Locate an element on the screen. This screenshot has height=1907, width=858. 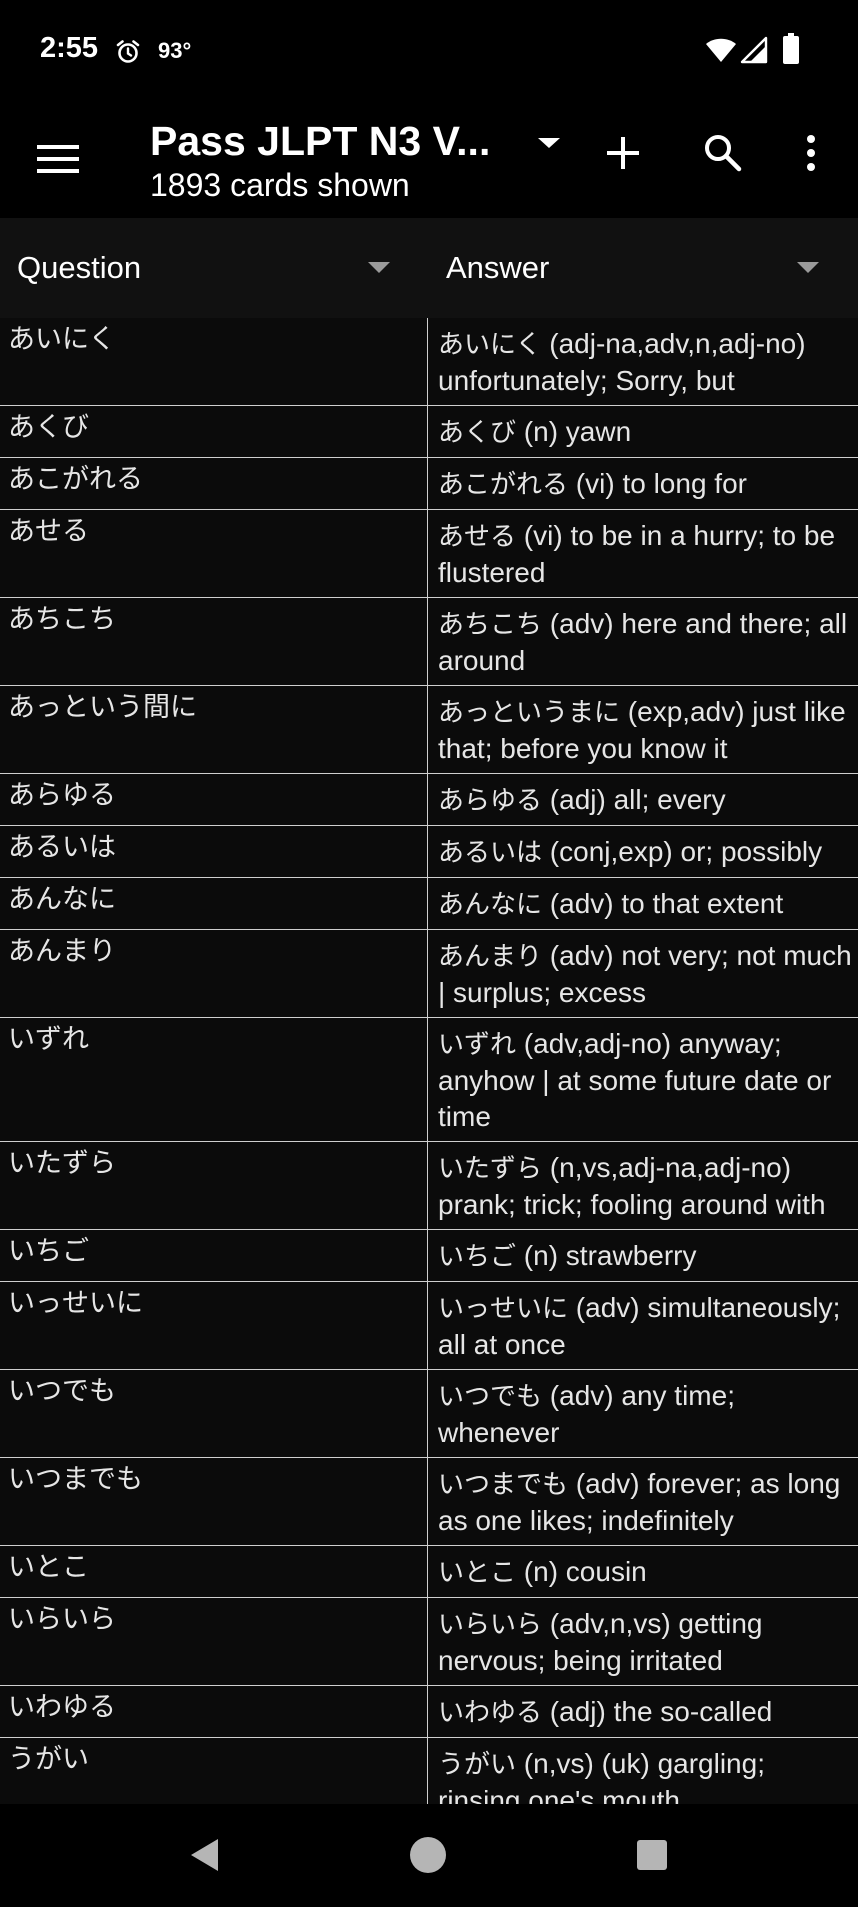
recents-button is located at coordinates (652, 1855).